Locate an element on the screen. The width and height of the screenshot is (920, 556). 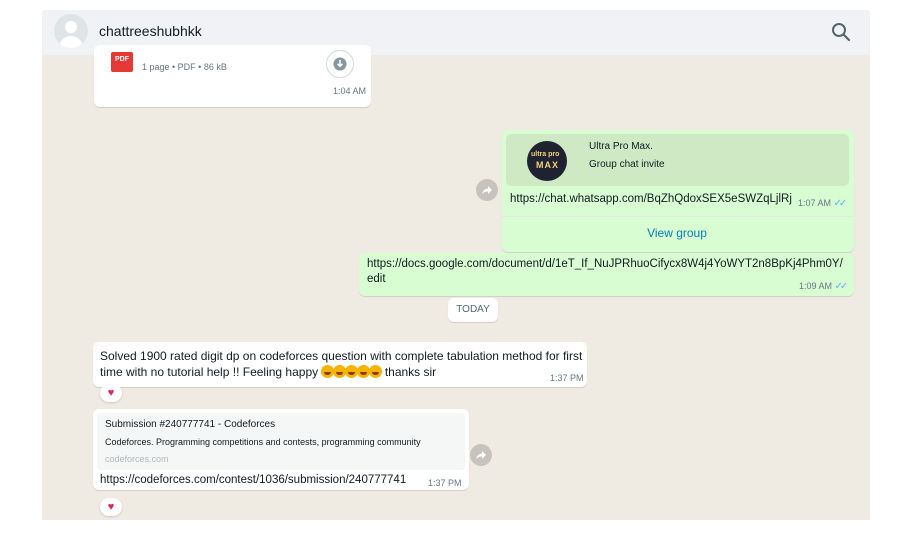
search-icon is located at coordinates (841, 32).